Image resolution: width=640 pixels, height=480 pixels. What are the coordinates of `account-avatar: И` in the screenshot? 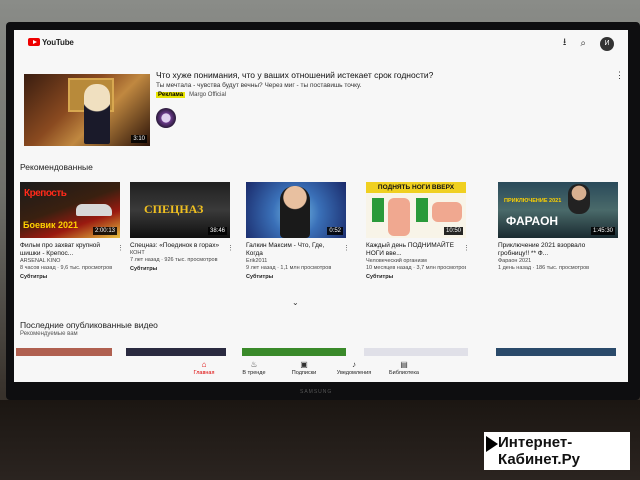 It's located at (607, 43).